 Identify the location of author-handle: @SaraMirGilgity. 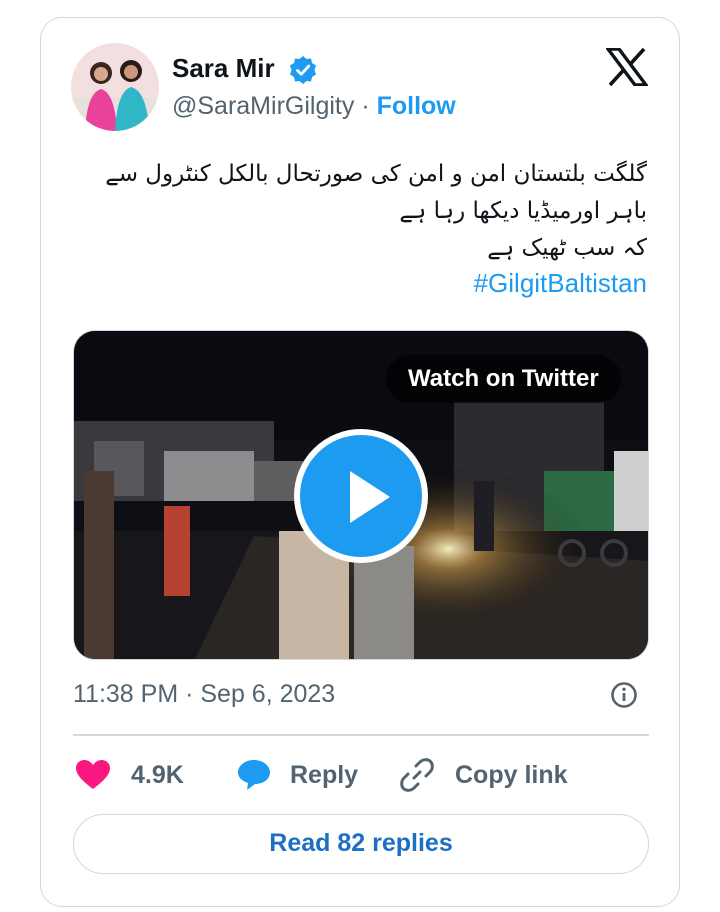
(263, 106).